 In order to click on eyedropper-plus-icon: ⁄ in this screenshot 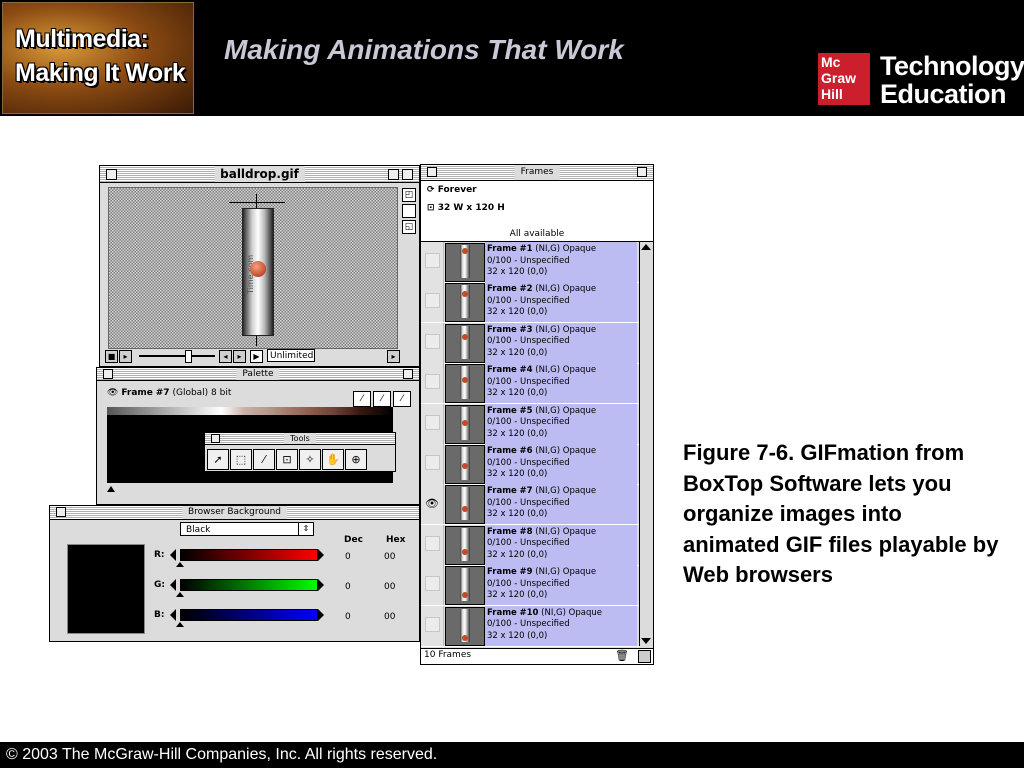, I will do `click(382, 399)`.